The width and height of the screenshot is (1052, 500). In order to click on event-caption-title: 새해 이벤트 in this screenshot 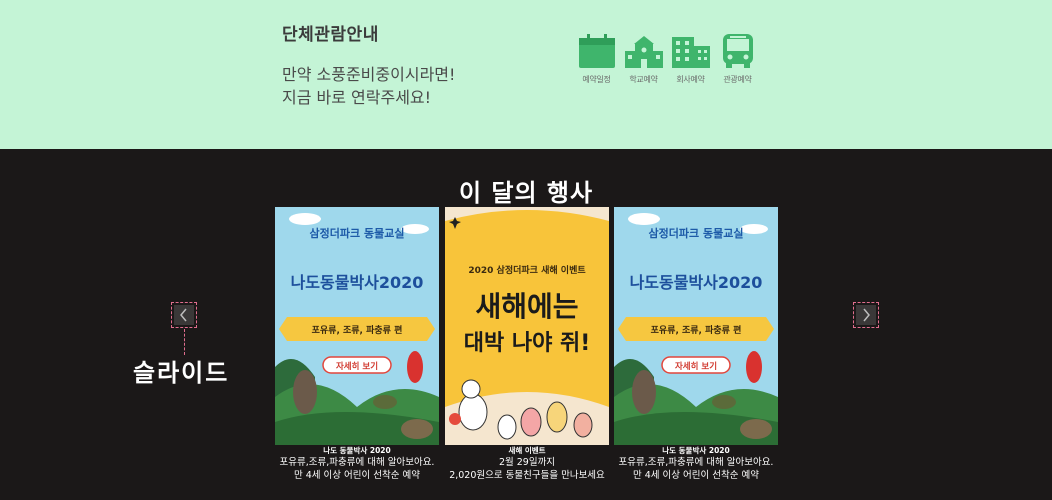, I will do `click(527, 450)`.